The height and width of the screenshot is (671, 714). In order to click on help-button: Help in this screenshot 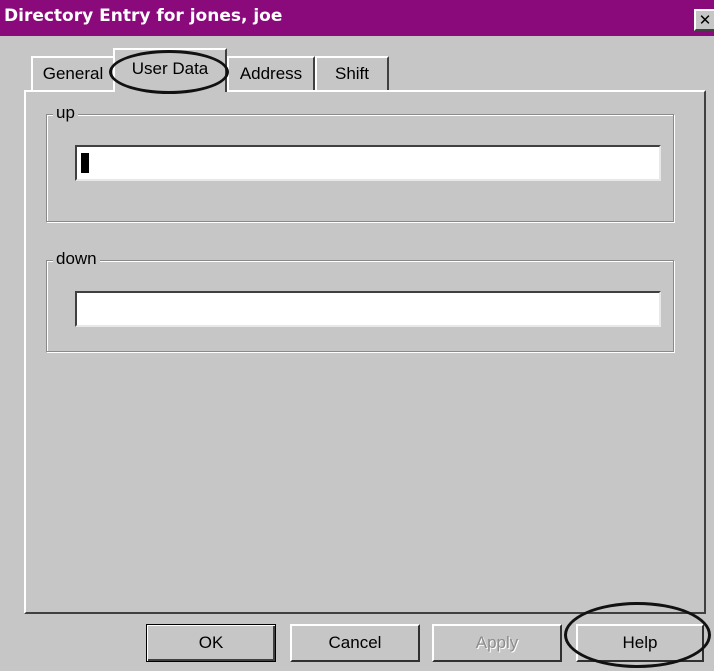, I will do `click(640, 643)`.